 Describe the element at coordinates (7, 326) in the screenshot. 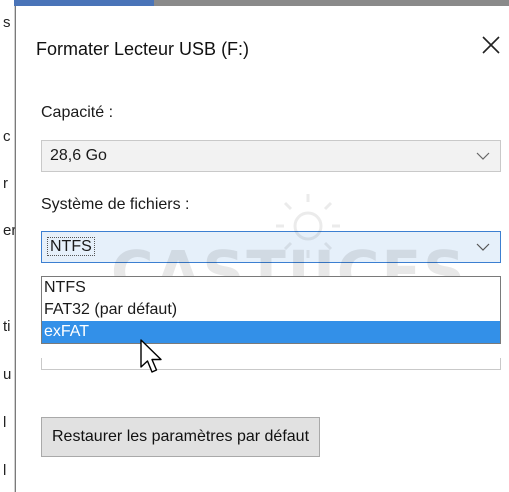

I see `background-text: ti` at that location.